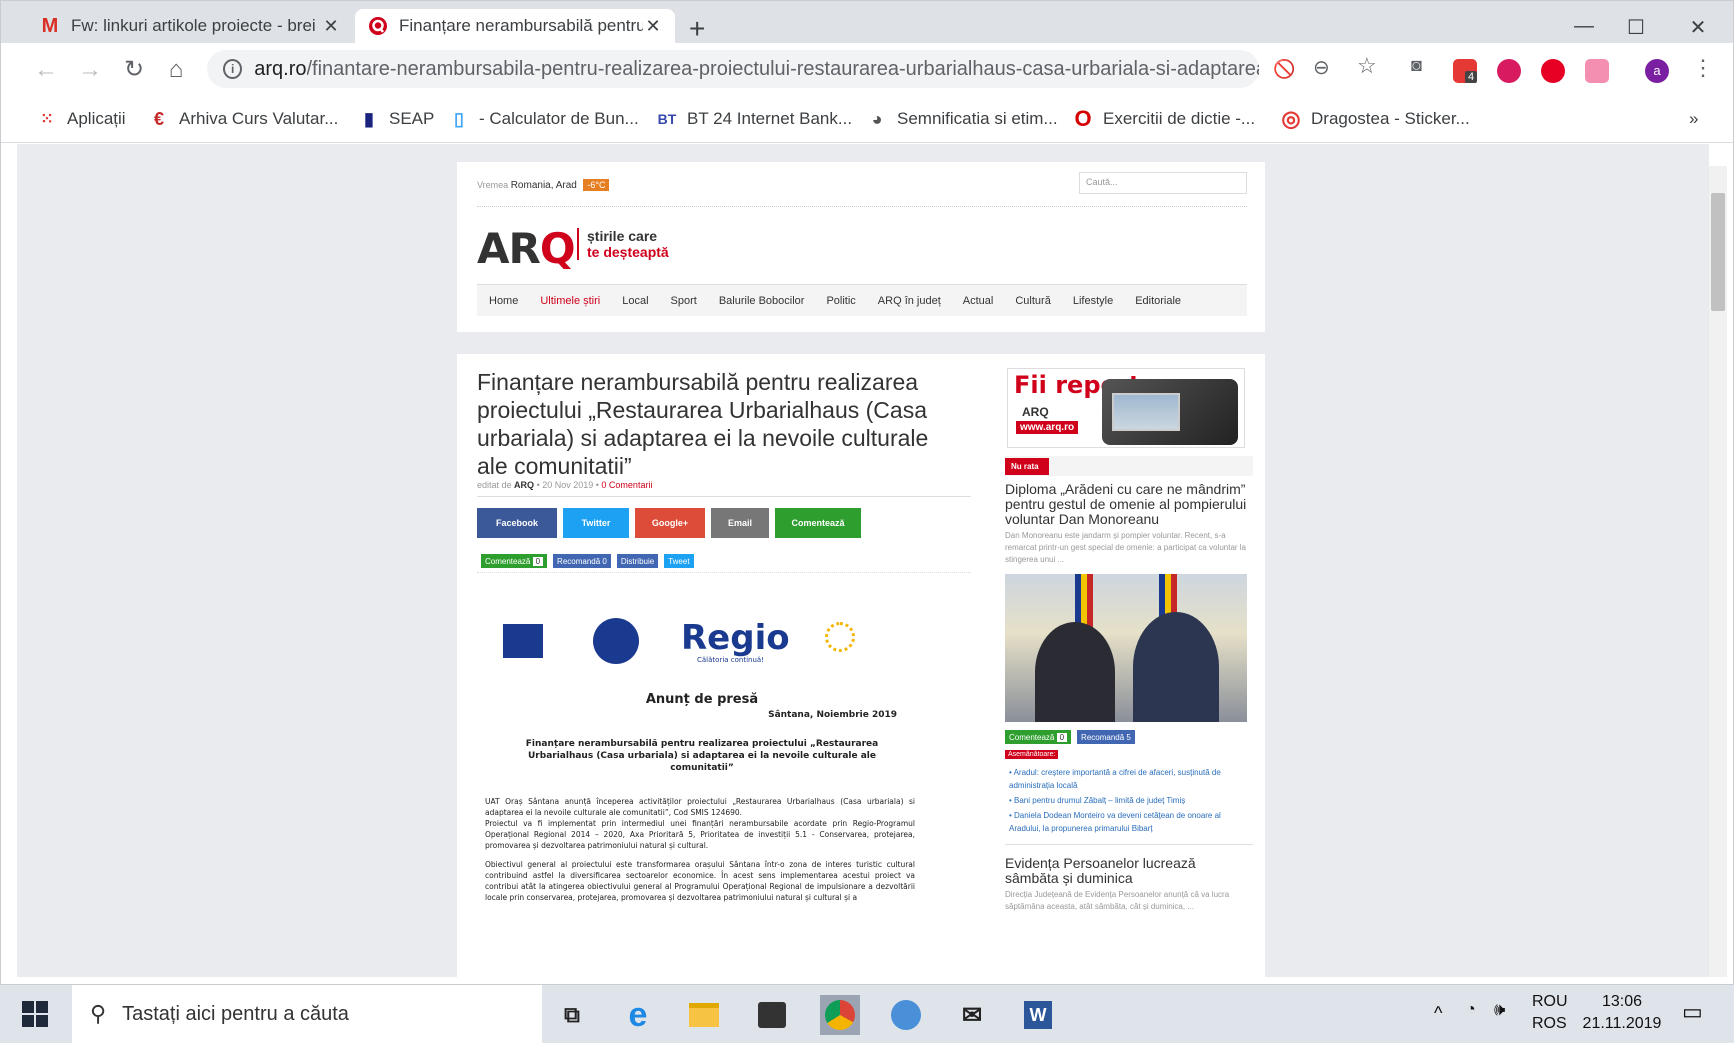  Describe the element at coordinates (1509, 71) in the screenshot. I see `extension-globe-icon` at that location.